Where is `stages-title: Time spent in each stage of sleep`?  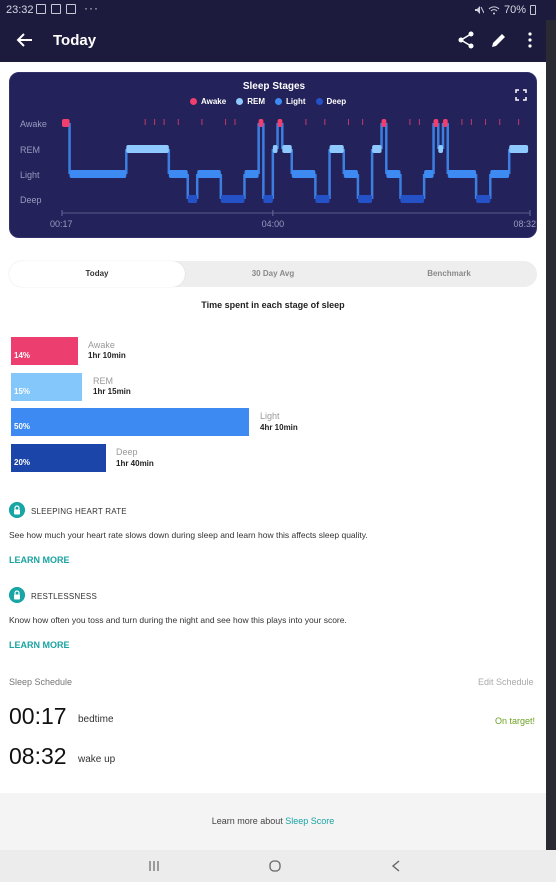 stages-title: Time spent in each stage of sleep is located at coordinates (273, 305).